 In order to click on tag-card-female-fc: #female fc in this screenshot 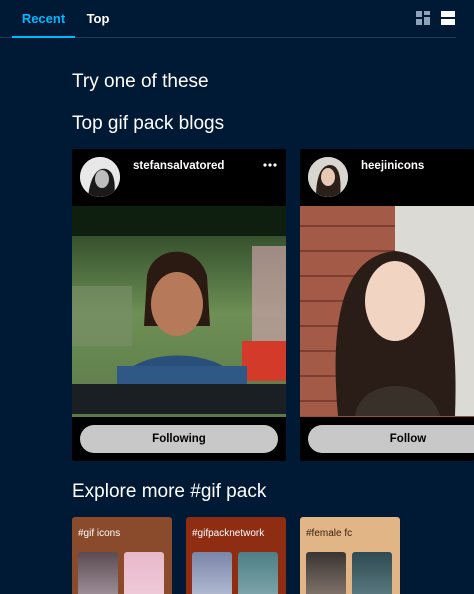, I will do `click(350, 555)`.